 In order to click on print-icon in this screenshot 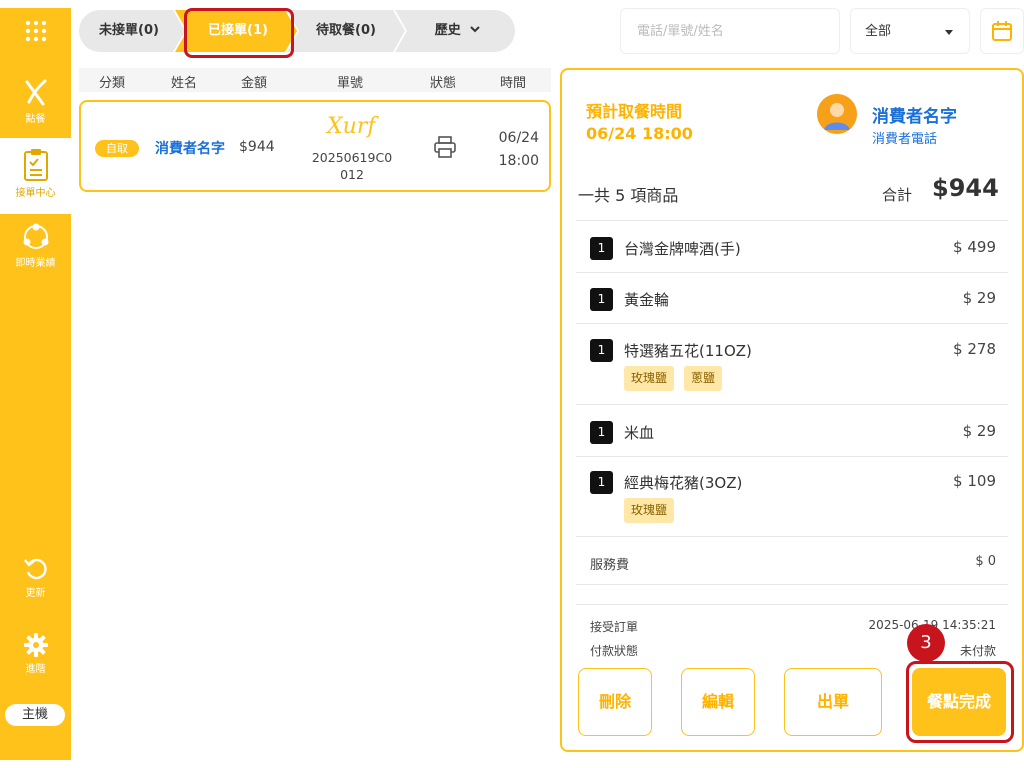, I will do `click(445, 149)`.